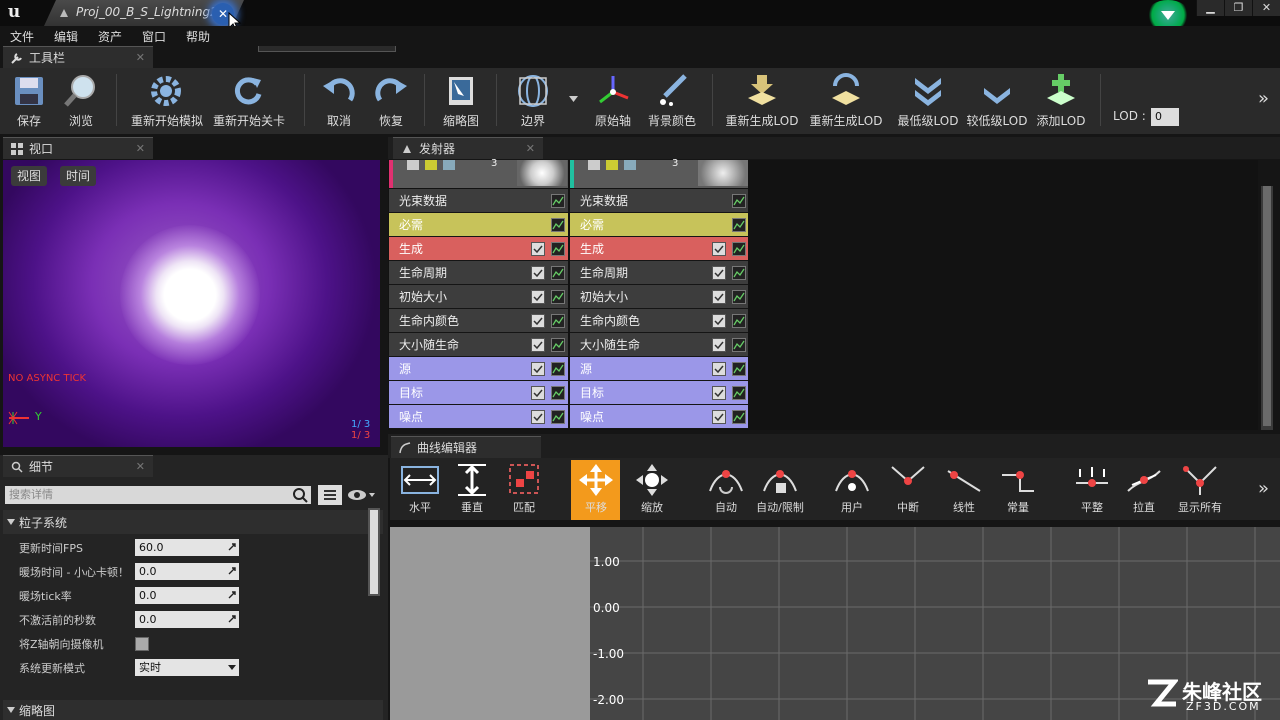 The width and height of the screenshot is (1280, 720). Describe the element at coordinates (780, 490) in the screenshot. I see `auto-clamped-button: 自动/限制` at that location.